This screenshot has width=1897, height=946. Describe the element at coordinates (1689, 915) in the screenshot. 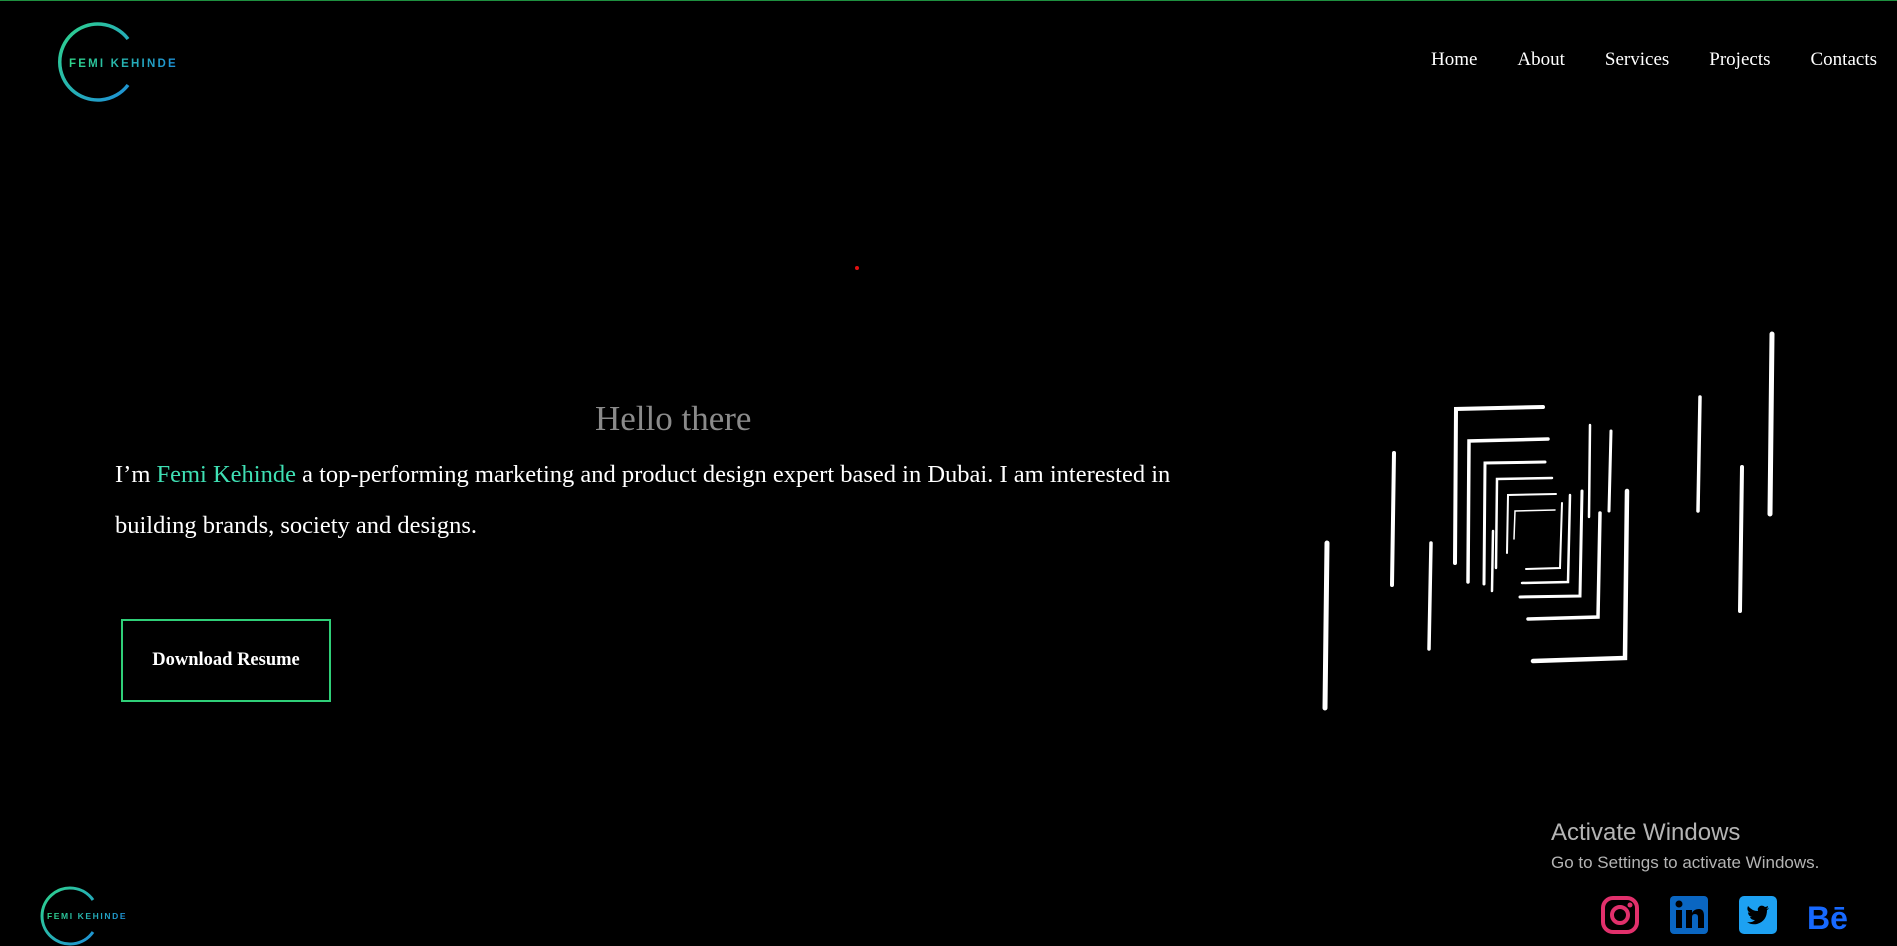

I see `linkedin-icon` at that location.